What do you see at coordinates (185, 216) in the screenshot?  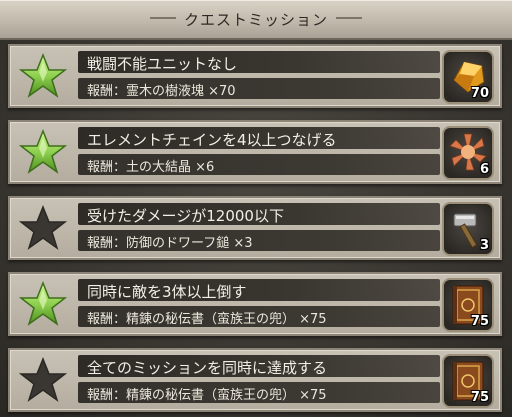 I see `mission-title: 受けたダメージが12000以下` at bounding box center [185, 216].